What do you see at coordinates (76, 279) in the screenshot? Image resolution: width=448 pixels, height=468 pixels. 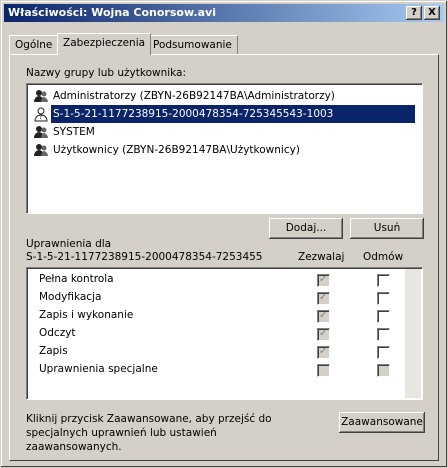 I see `permission-name: Pełna kontrola` at bounding box center [76, 279].